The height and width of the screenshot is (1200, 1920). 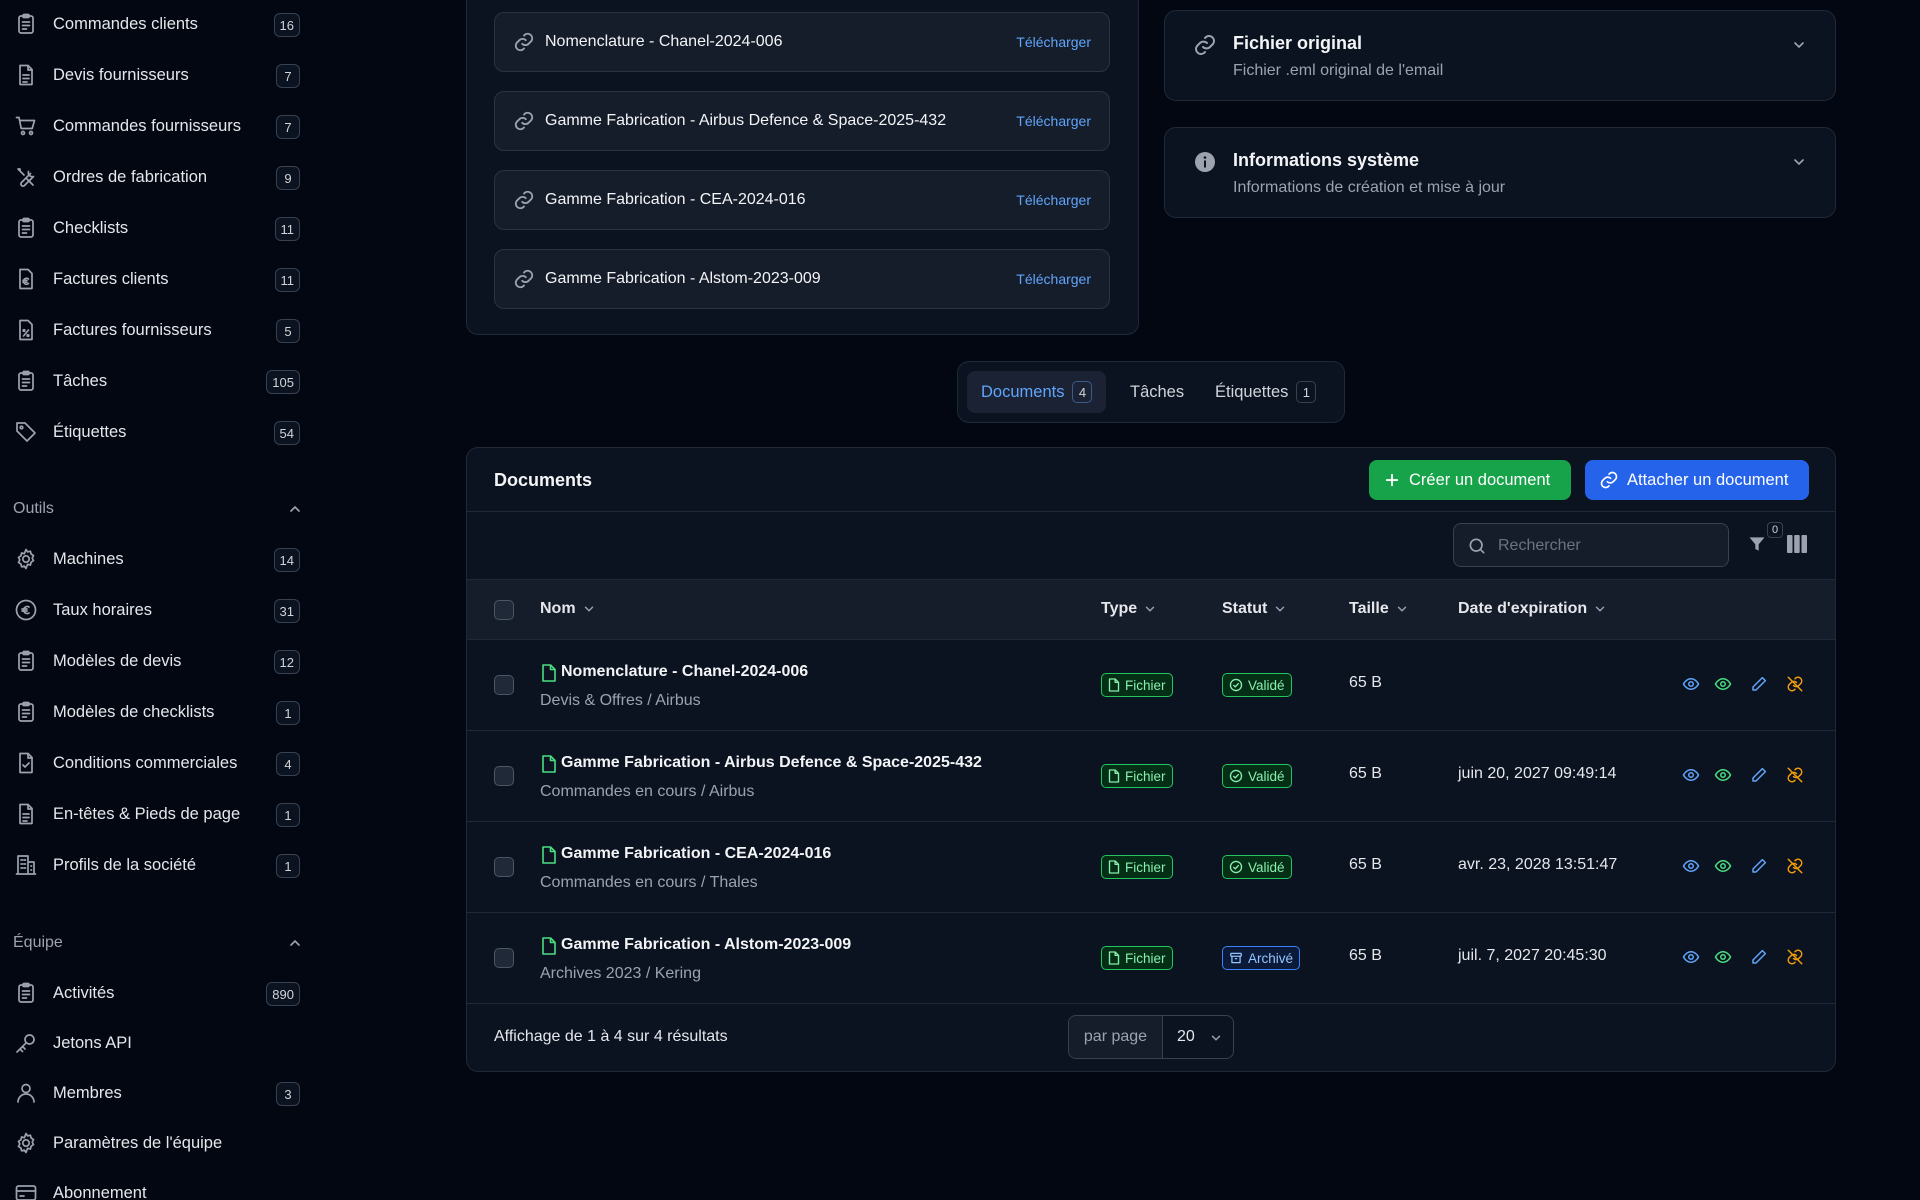 What do you see at coordinates (160, 865) in the screenshot?
I see `sidebar-item-profils-de-la-societe: Profils de la société 1` at bounding box center [160, 865].